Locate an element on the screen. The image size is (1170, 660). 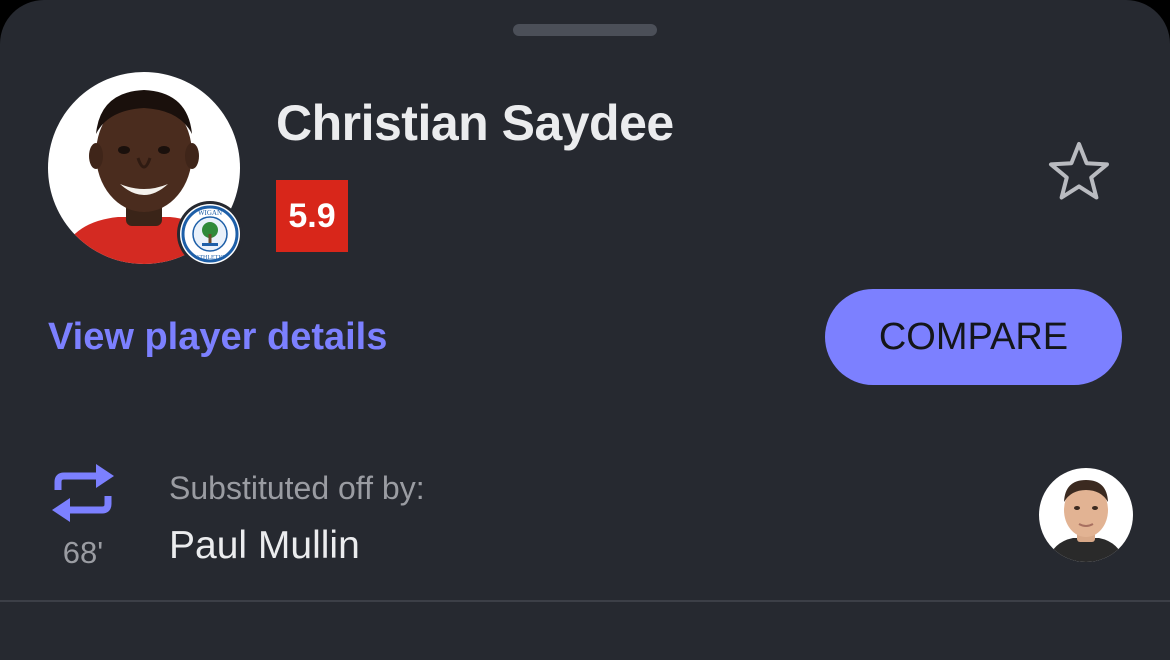
substitute-player-name: Paul Mullin is located at coordinates (264, 546).